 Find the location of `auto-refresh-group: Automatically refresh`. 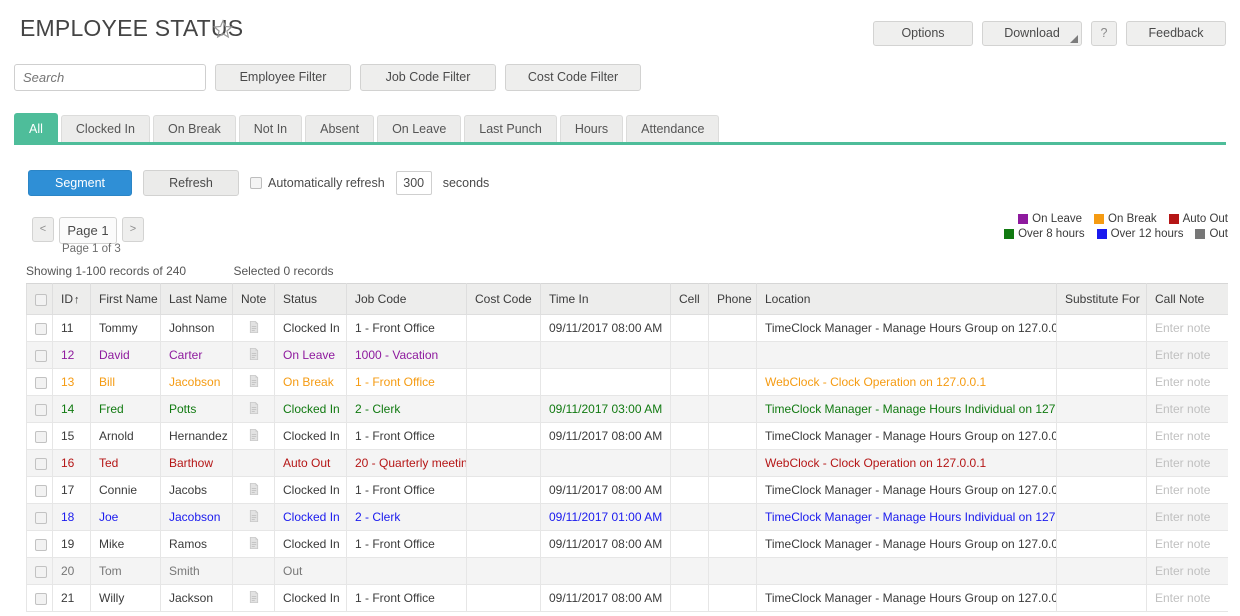

auto-refresh-group: Automatically refresh is located at coordinates (317, 183).